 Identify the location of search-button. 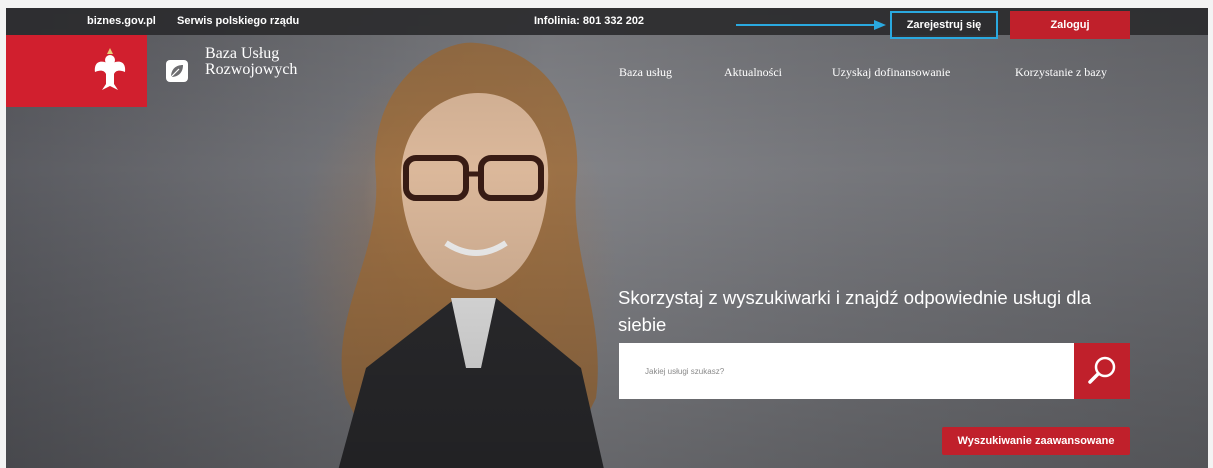
(1102, 371).